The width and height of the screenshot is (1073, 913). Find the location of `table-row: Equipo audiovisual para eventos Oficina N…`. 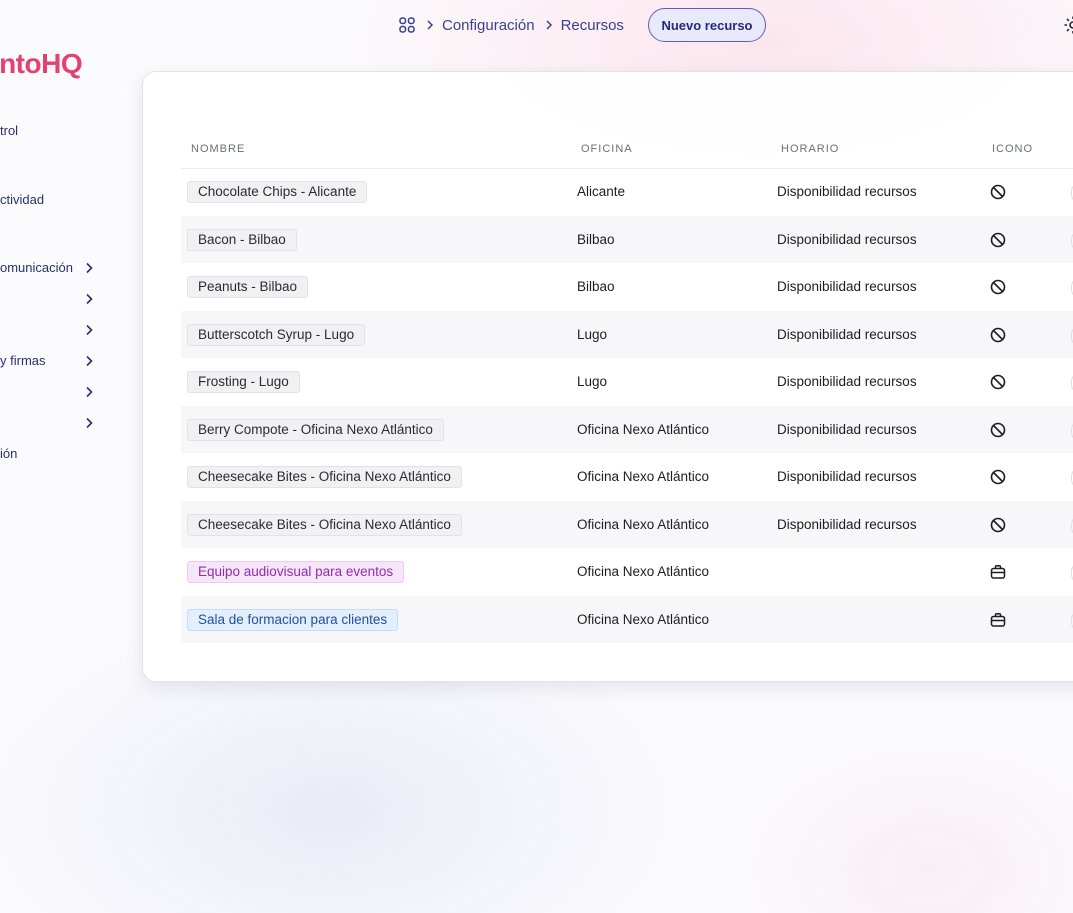

table-row: Equipo audiovisual para eventos Oficina N… is located at coordinates (627, 571).